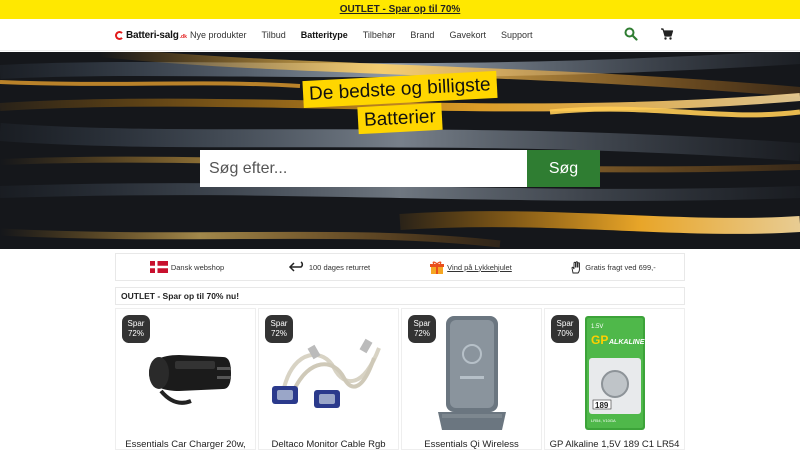 This screenshot has width=800, height=450. Describe the element at coordinates (185, 444) in the screenshot. I see `product-name: Essentials Car Charger 20w,` at that location.